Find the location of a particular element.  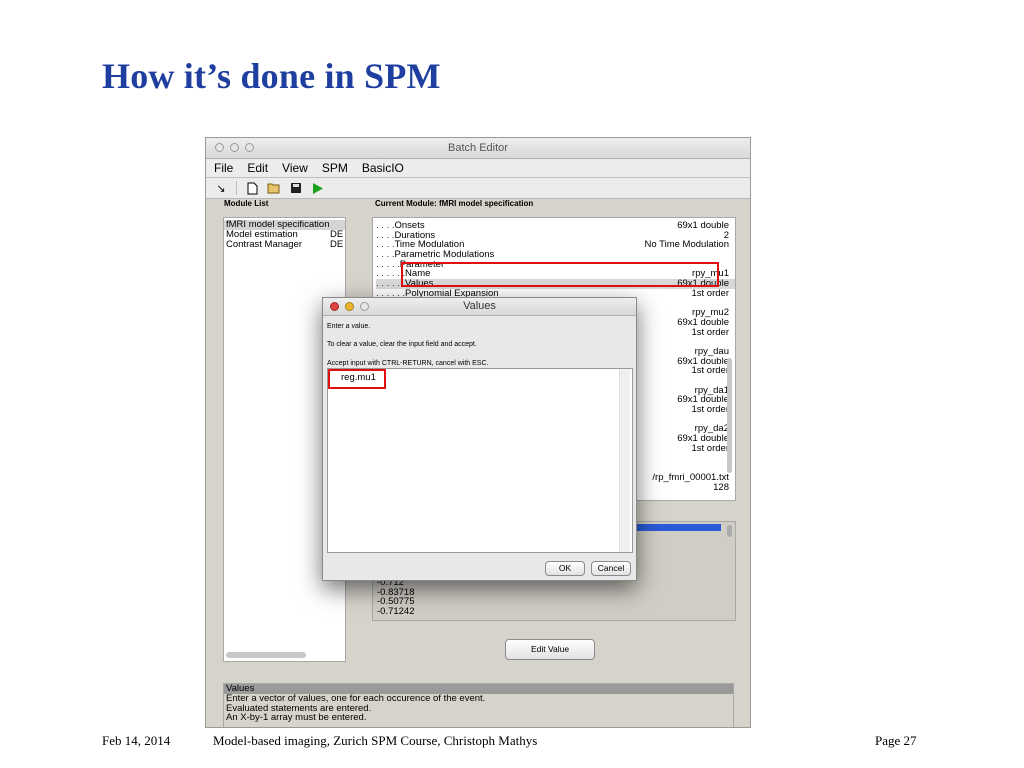

ok-button: OK is located at coordinates (565, 568).